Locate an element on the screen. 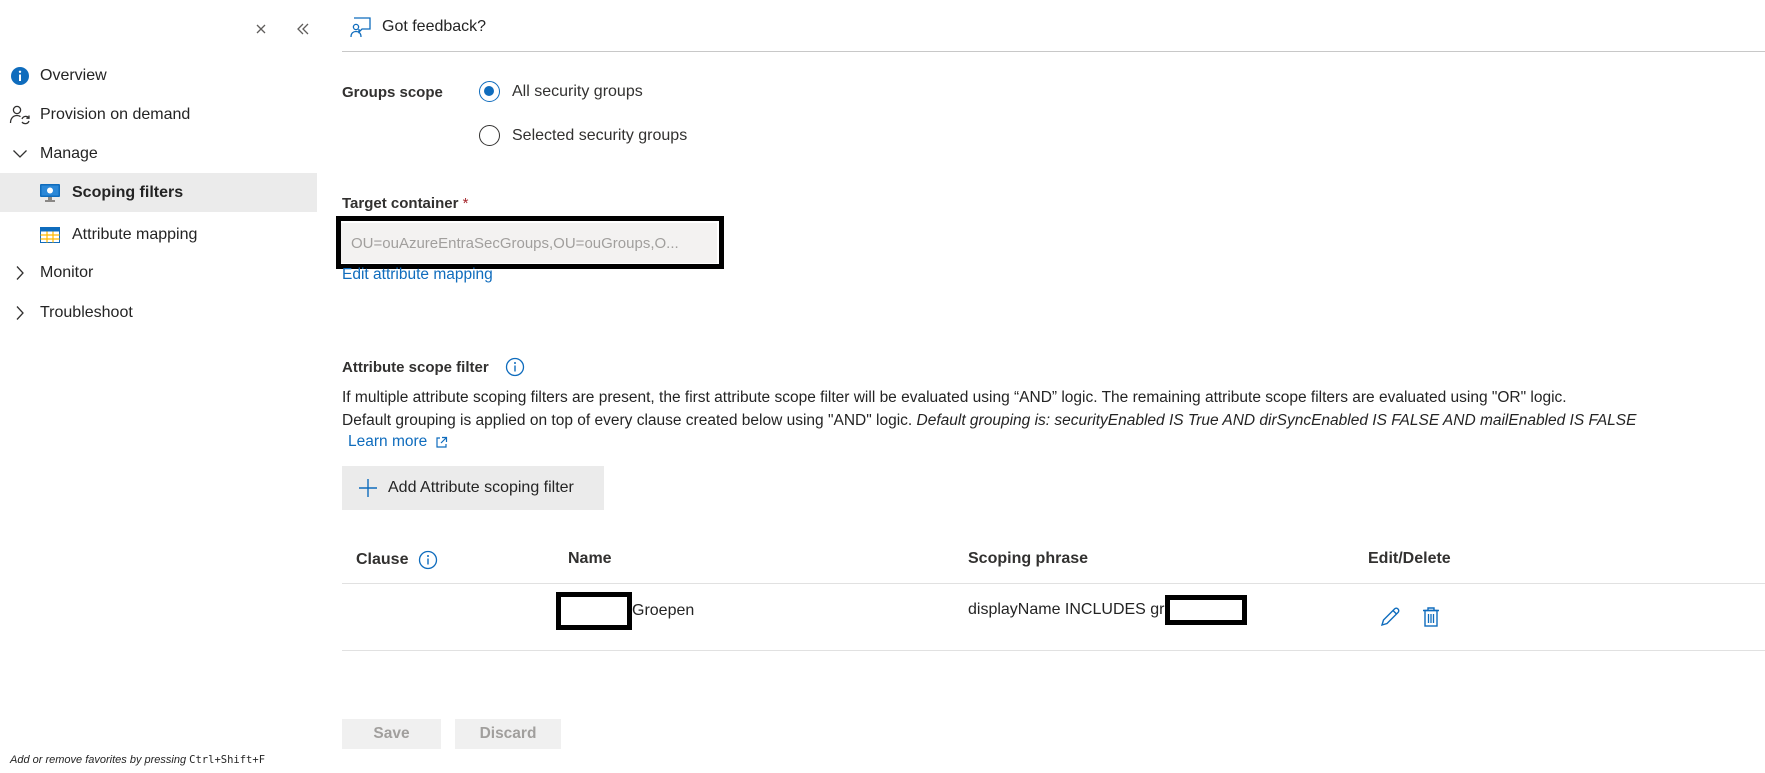 The width and height of the screenshot is (1765, 773). sidebar-item-label: Overview is located at coordinates (73, 75).